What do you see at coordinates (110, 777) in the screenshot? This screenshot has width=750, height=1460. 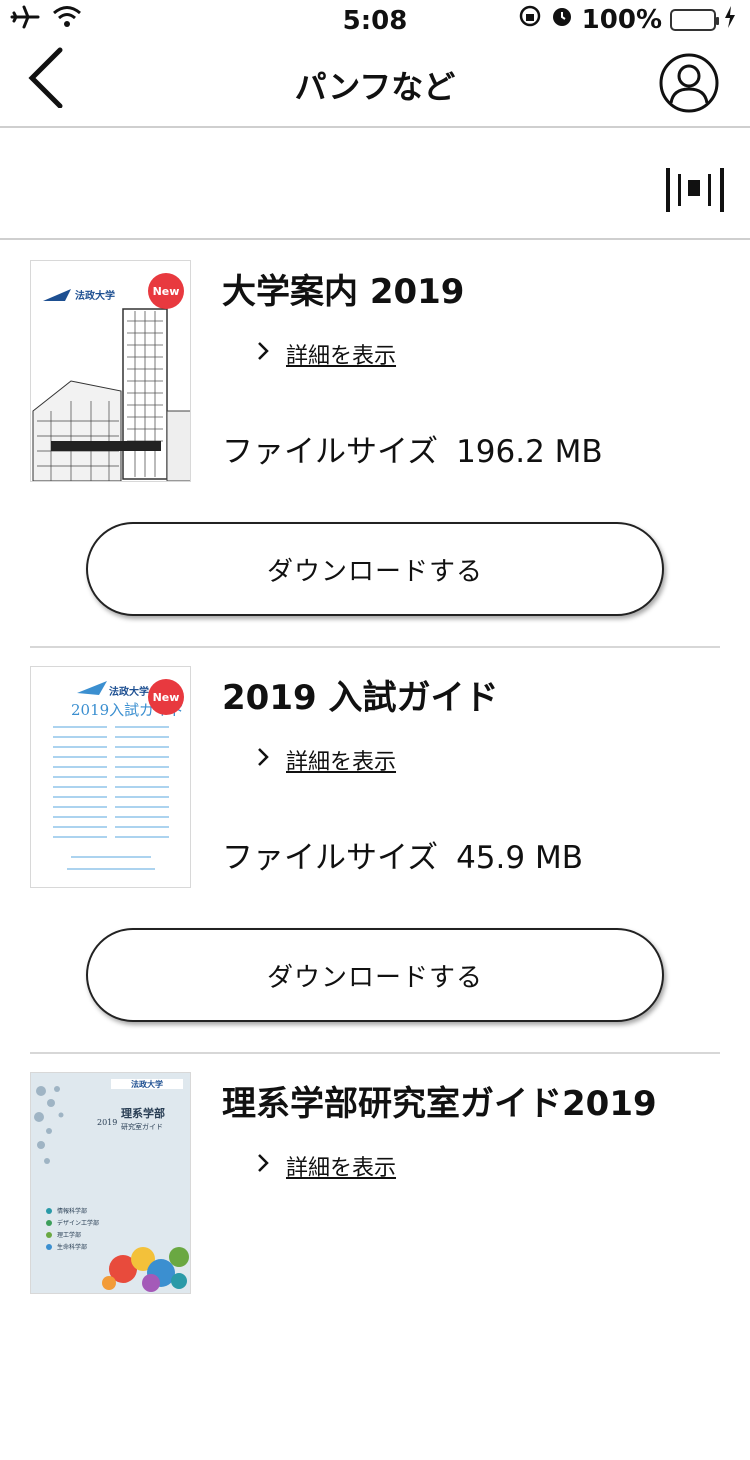 I see `pamphlet-cover-image: 法政大学 2019入試ガイド New` at bounding box center [110, 777].